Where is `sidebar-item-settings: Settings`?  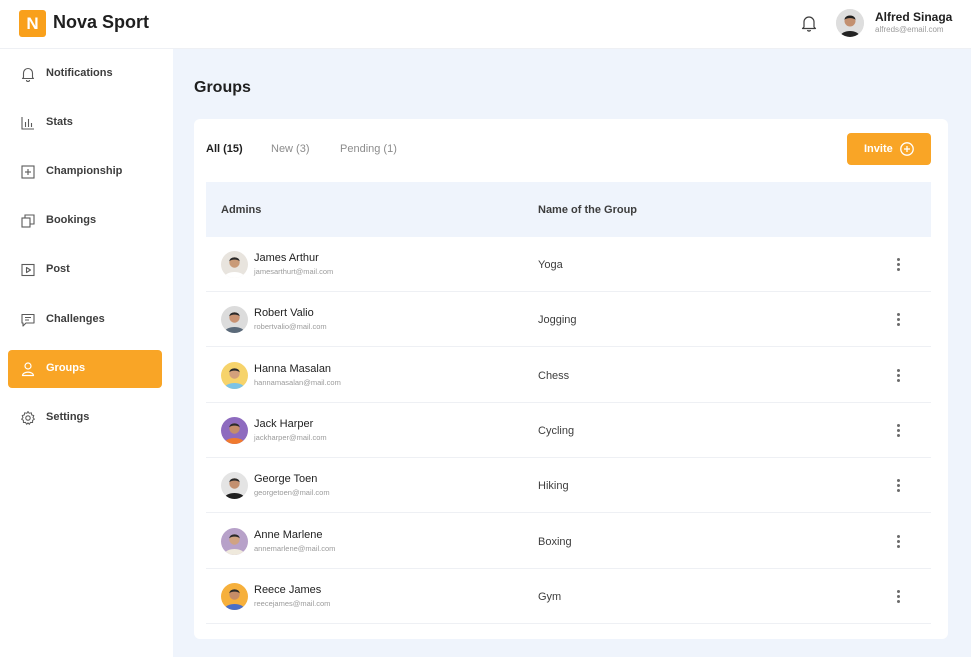
sidebar-item-settings: Settings is located at coordinates (85, 418).